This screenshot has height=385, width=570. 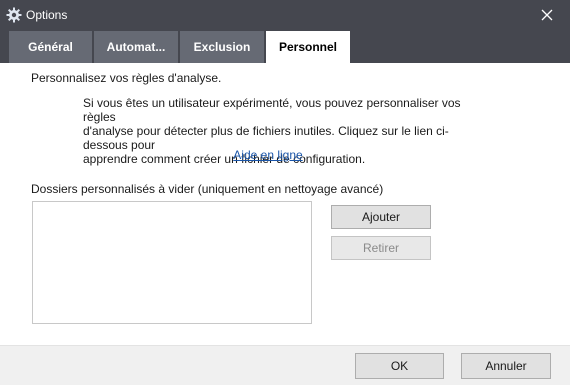 I want to click on tab-exclusion: Exclusion, so click(x=222, y=47).